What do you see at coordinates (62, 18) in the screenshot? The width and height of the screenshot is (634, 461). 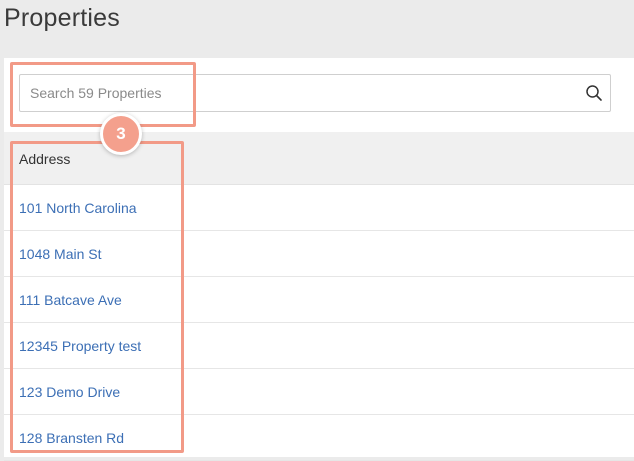 I see `page-title: Properties` at bounding box center [62, 18].